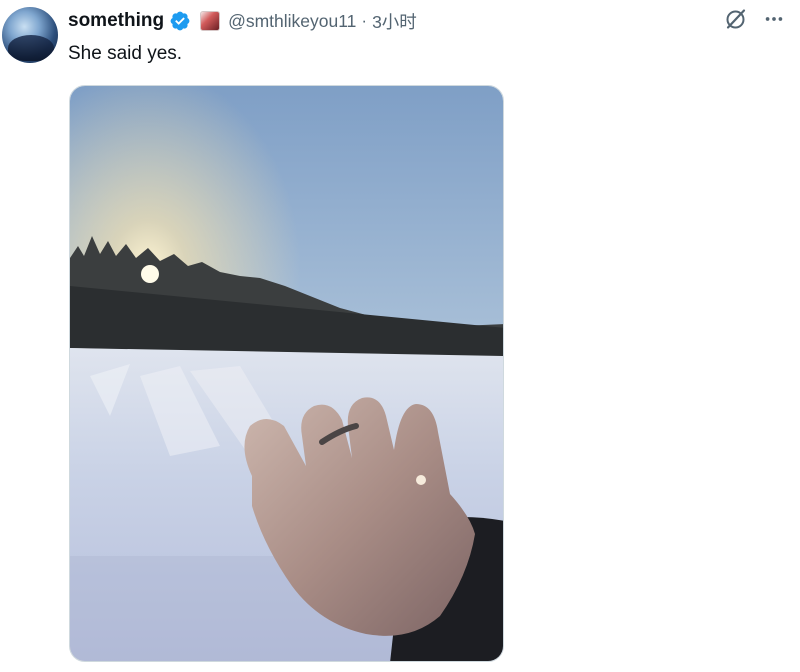 This screenshot has width=800, height=672. I want to click on display-name: something, so click(116, 21).